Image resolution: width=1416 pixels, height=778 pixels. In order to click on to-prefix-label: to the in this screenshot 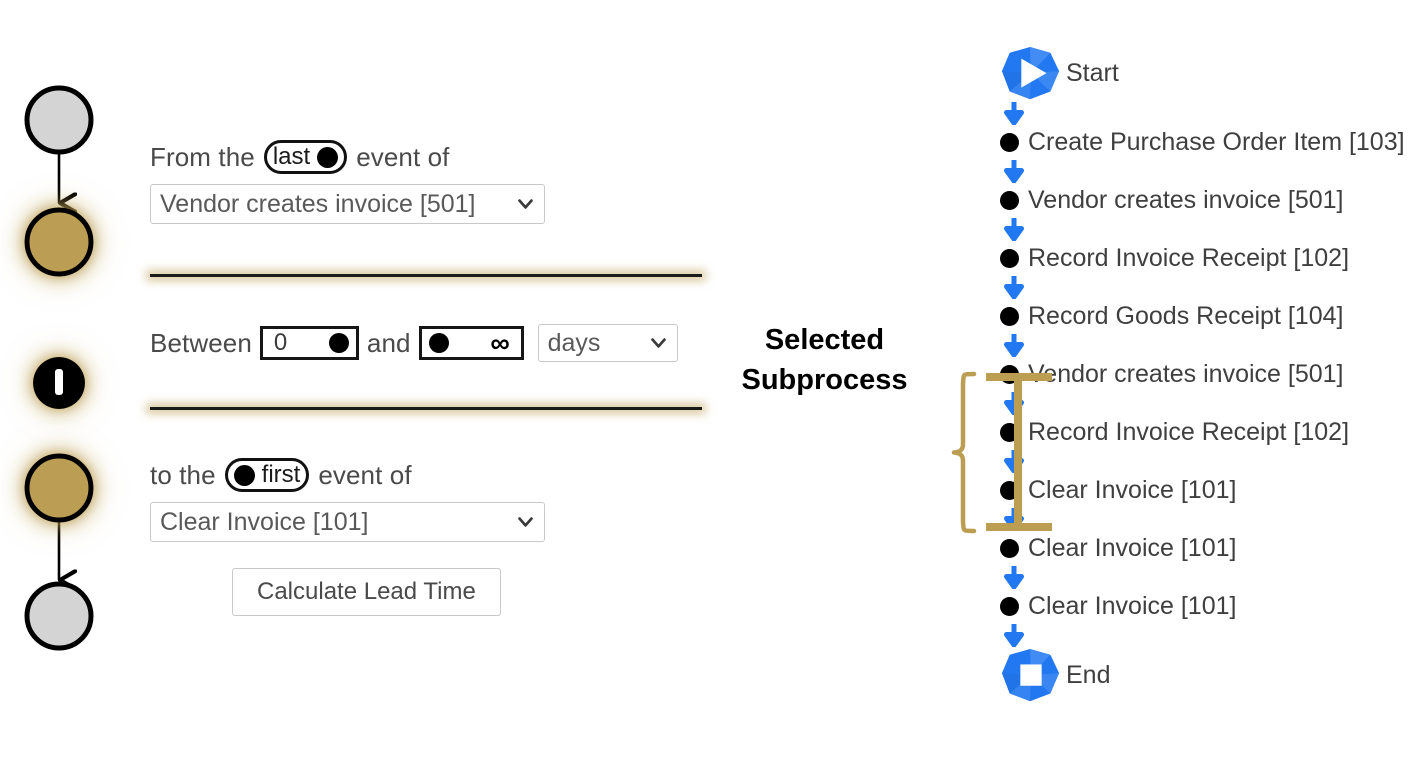, I will do `click(183, 474)`.